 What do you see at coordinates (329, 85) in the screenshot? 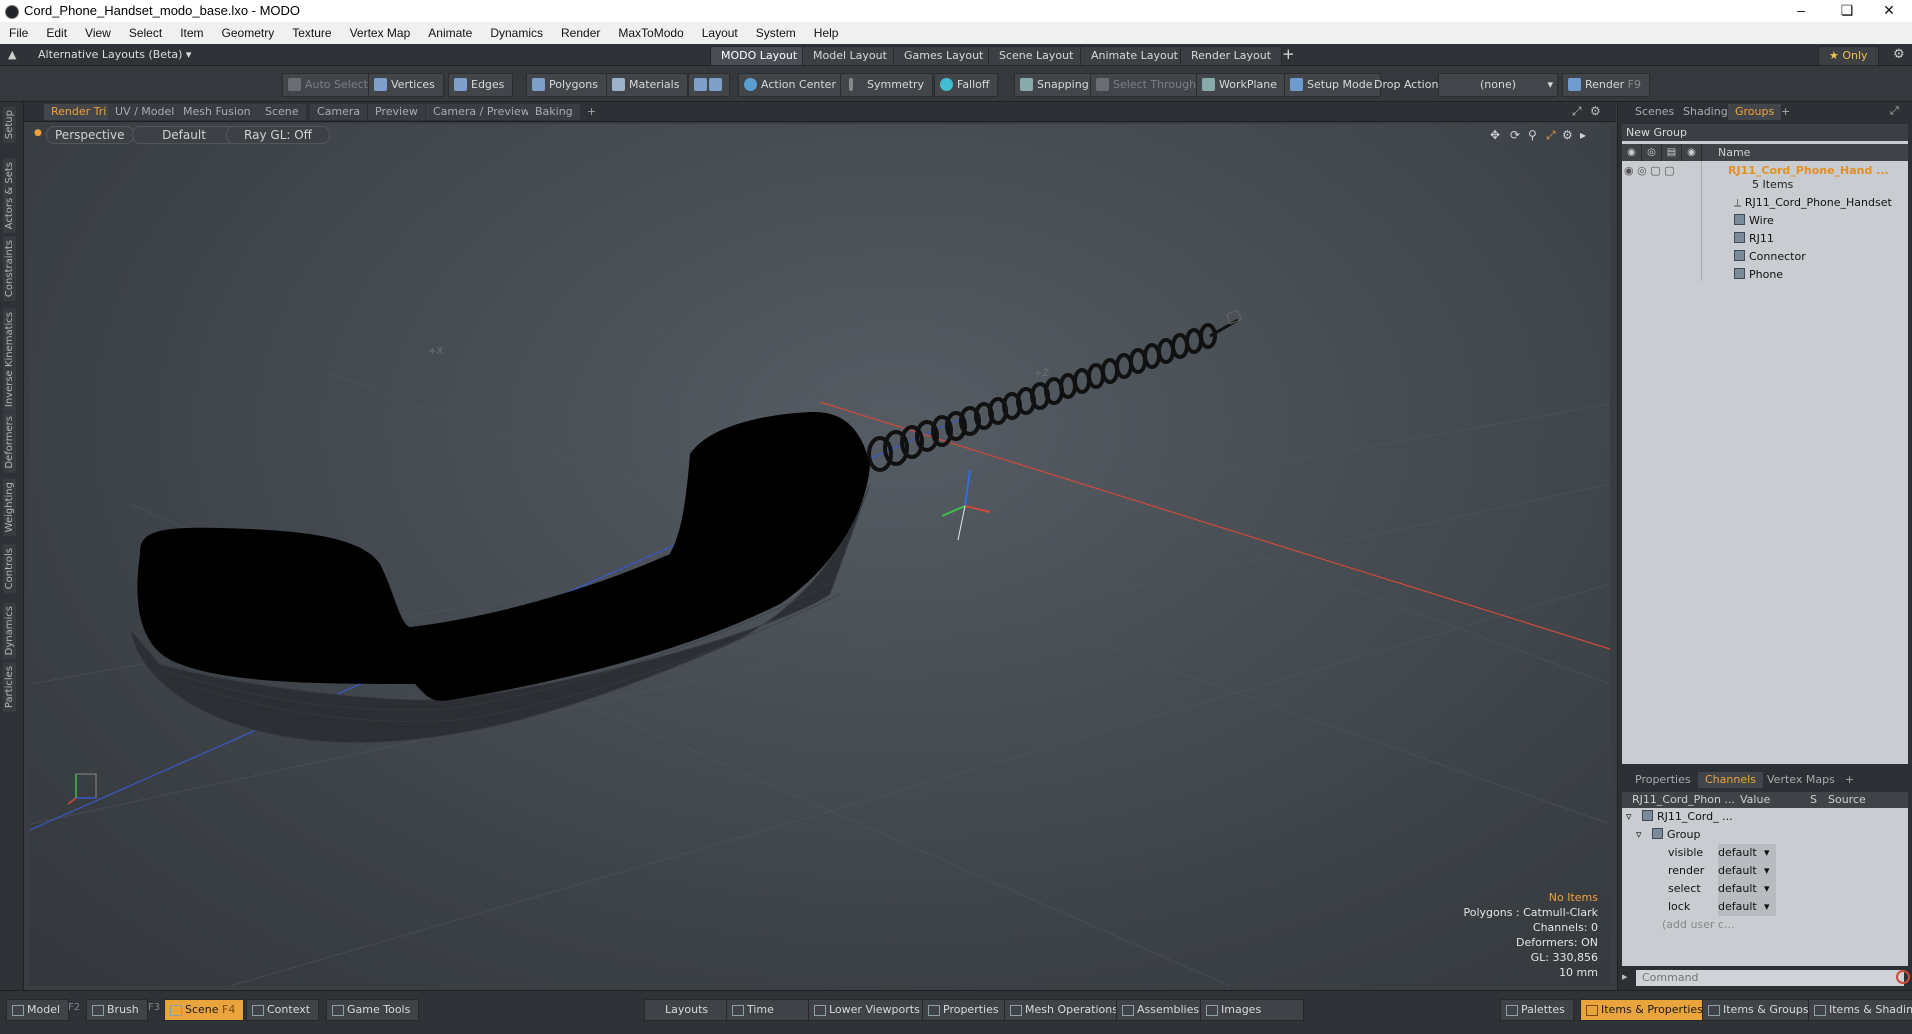
I see `auto-select-button: Auto Select` at bounding box center [329, 85].